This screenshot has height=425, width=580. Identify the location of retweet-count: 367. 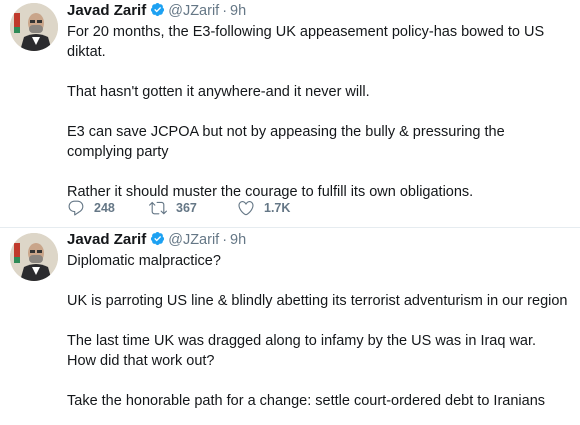
(186, 208).